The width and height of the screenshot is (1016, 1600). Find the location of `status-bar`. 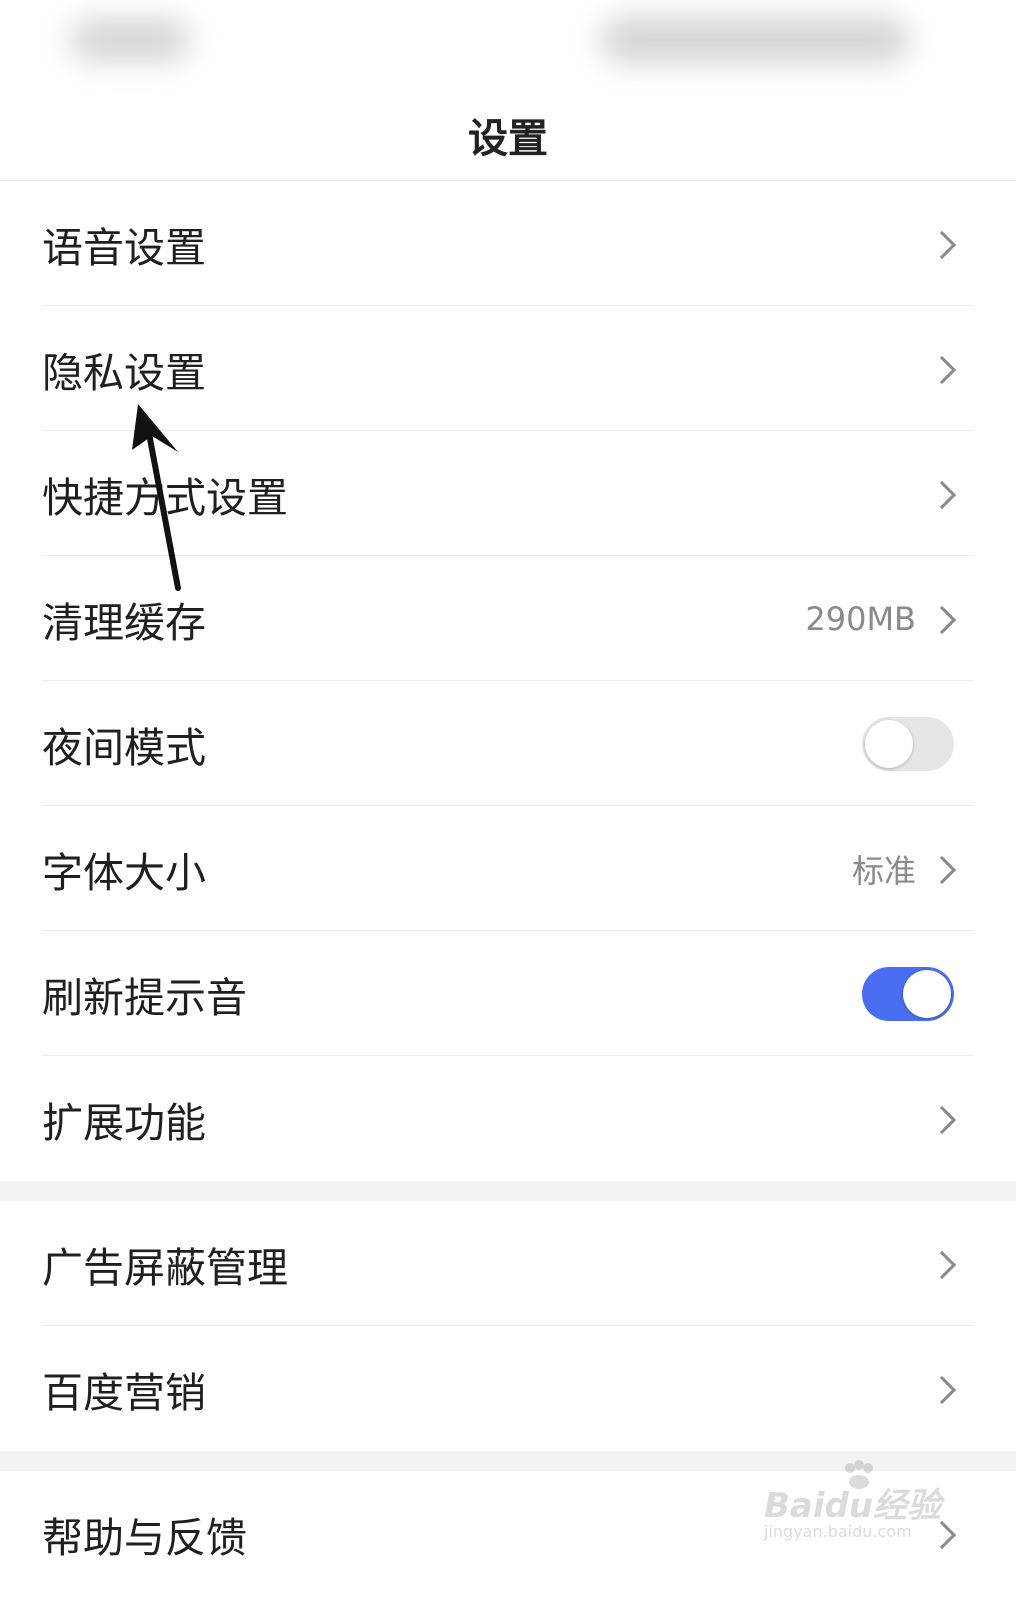

status-bar is located at coordinates (508, 45).